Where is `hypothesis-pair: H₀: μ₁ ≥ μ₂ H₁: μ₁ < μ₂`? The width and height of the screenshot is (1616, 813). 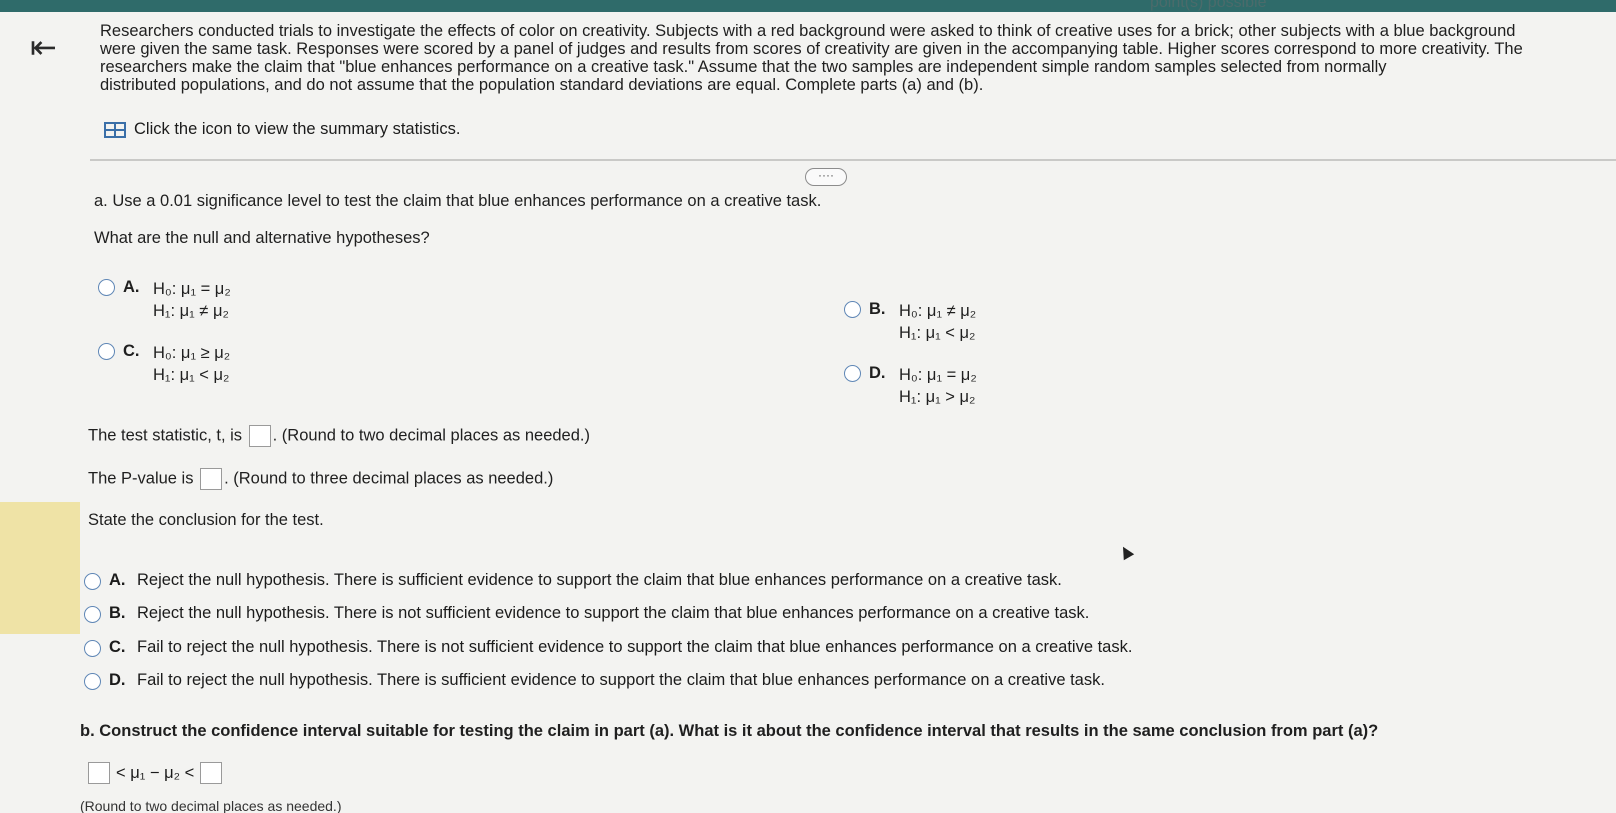 hypothesis-pair: H₀: μ₁ ≥ μ₂ H₁: μ₁ < μ₂ is located at coordinates (191, 364).